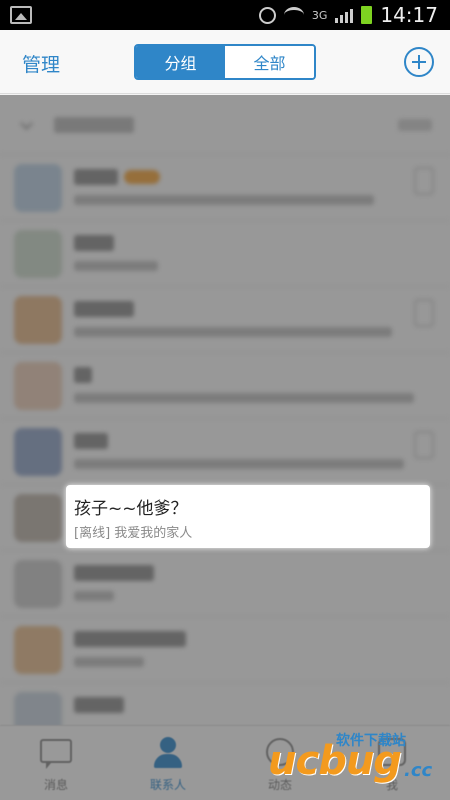 This screenshot has height=800, width=450. Describe the element at coordinates (419, 62) in the screenshot. I see `add-contact-icon` at that location.